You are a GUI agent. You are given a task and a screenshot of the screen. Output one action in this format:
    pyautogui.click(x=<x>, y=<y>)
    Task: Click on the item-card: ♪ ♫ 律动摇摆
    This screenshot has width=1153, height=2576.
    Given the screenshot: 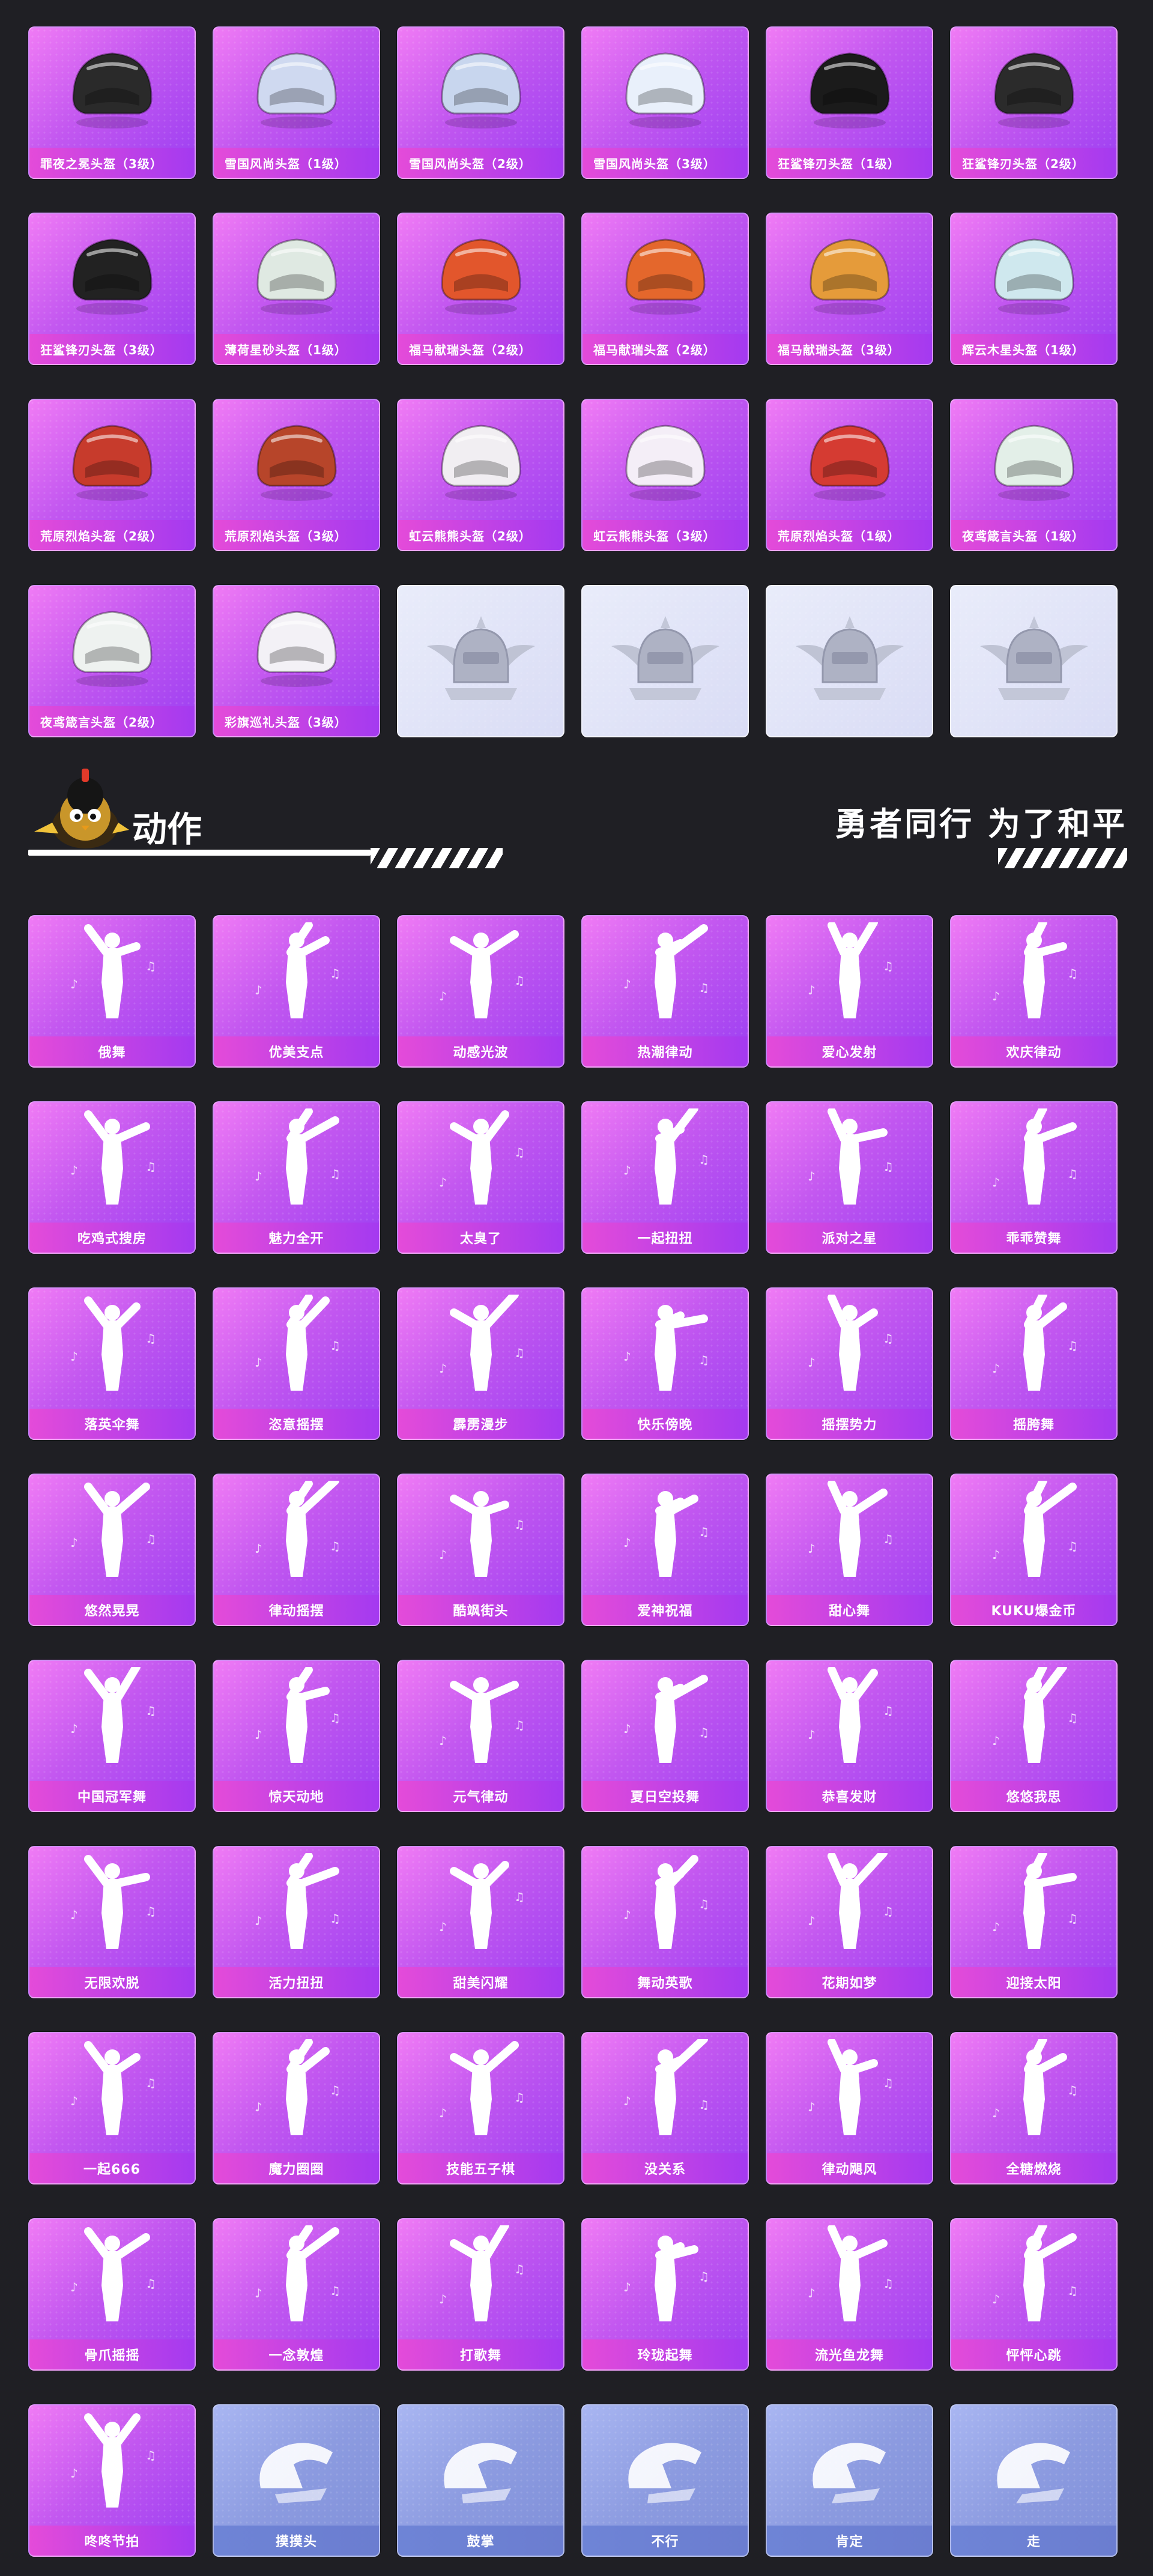 What is the action you would take?
    pyautogui.click(x=296, y=1550)
    